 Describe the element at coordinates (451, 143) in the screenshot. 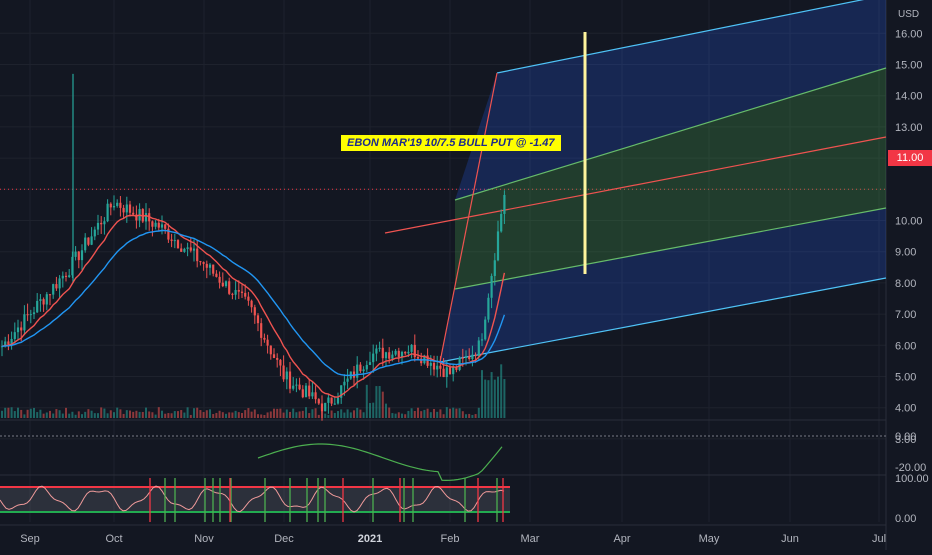

I see `trade-annotation: EBON MAR'19 10/7.5 BULL PUT @ -1.47` at that location.